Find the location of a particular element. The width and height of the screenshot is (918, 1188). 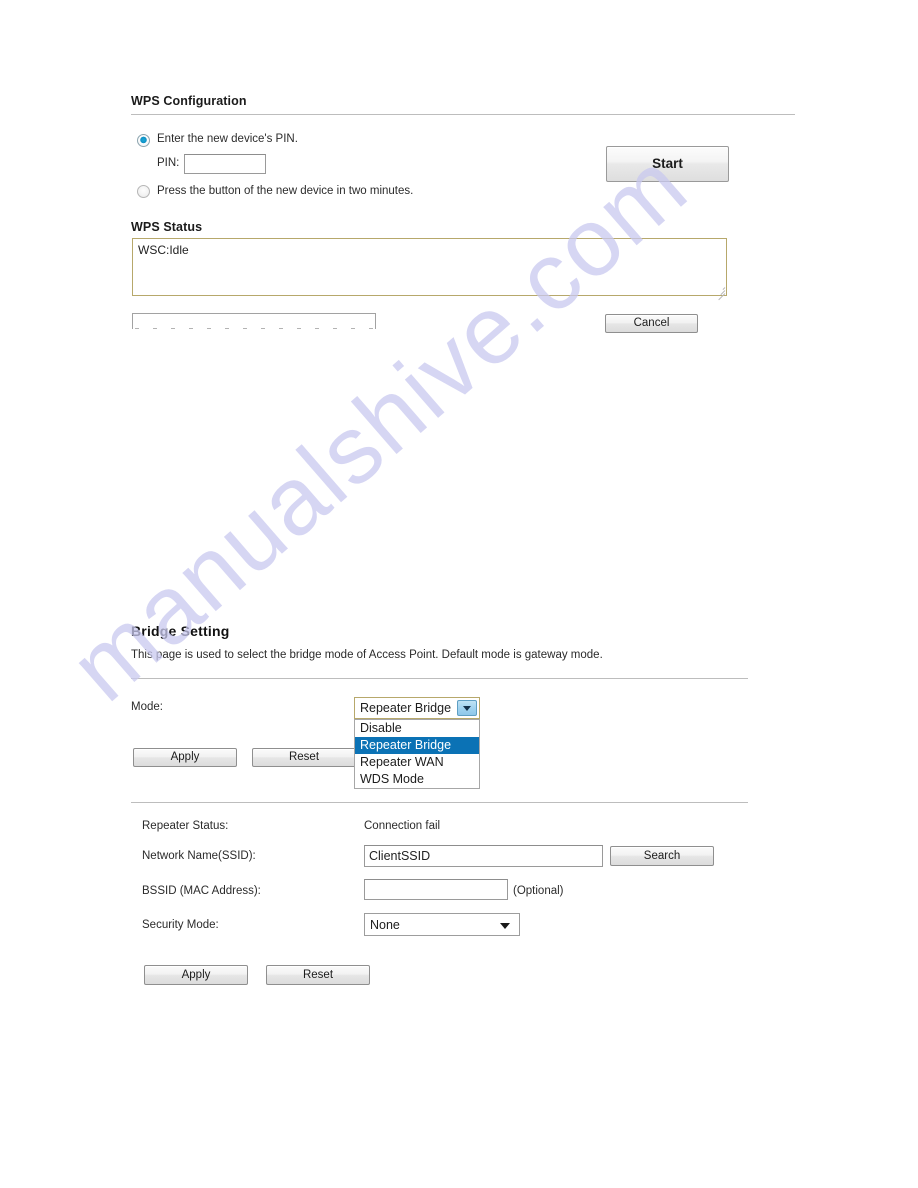

mode-option-repeater-wan: Repeater WAN is located at coordinates (417, 762).